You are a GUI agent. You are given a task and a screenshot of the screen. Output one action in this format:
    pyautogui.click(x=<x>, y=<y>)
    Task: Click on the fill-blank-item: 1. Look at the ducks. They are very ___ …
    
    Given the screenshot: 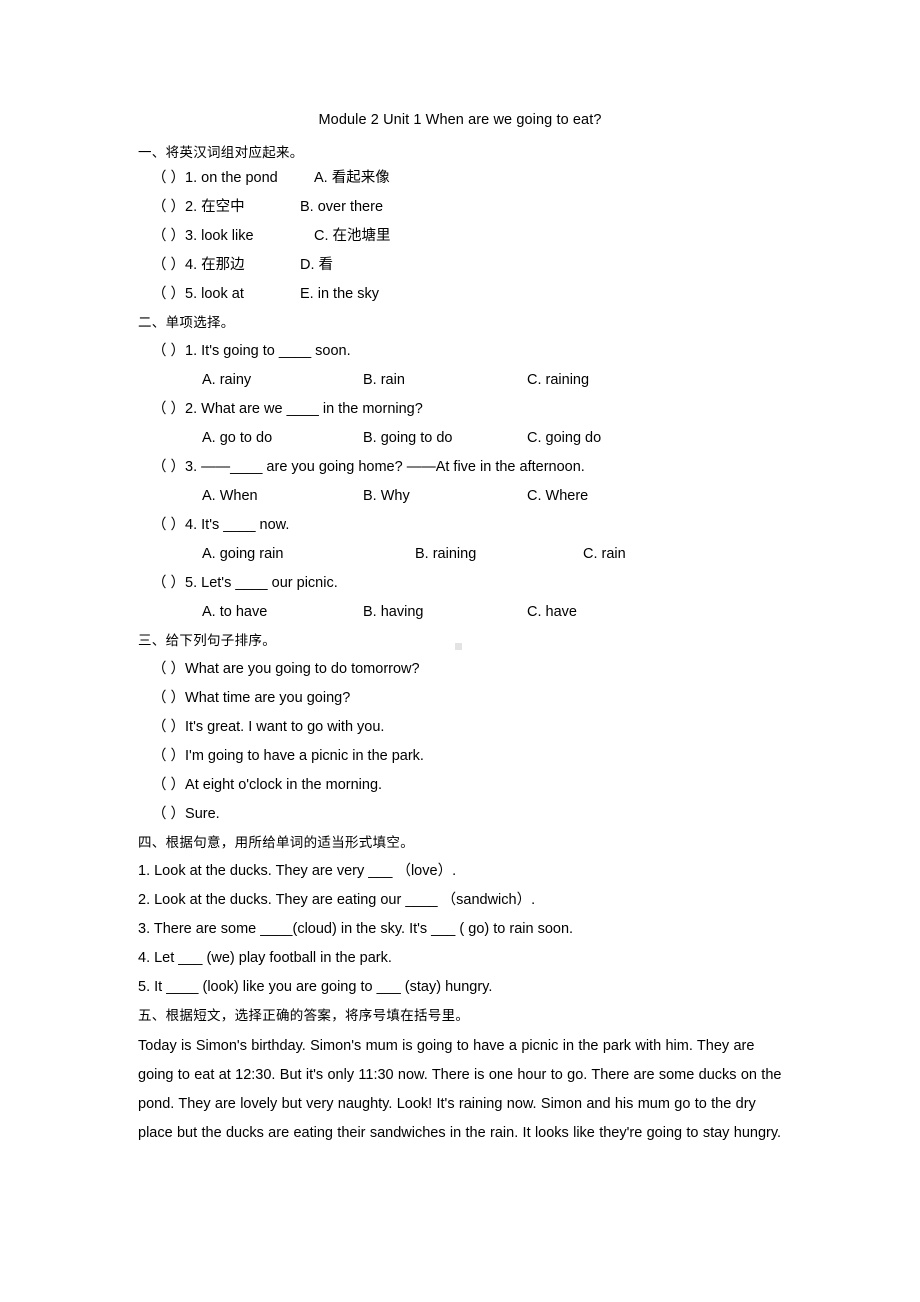 What is the action you would take?
    pyautogui.click(x=297, y=871)
    